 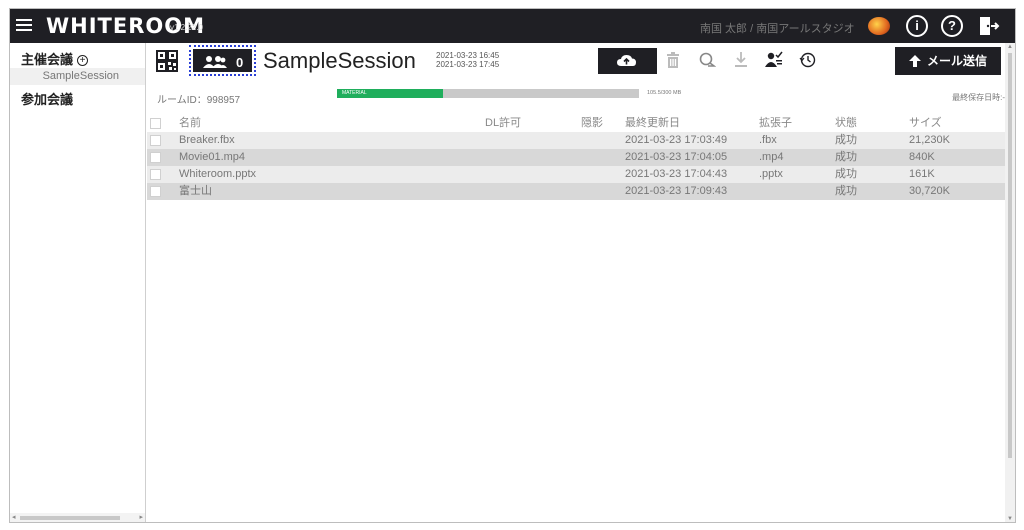 What do you see at coordinates (1010, 47) in the screenshot?
I see `scroll-up-icon: ▲` at bounding box center [1010, 47].